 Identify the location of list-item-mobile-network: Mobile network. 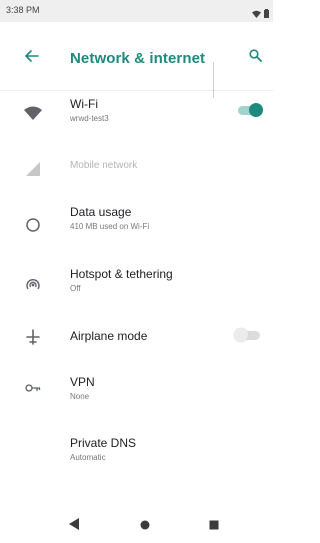
(136, 174).